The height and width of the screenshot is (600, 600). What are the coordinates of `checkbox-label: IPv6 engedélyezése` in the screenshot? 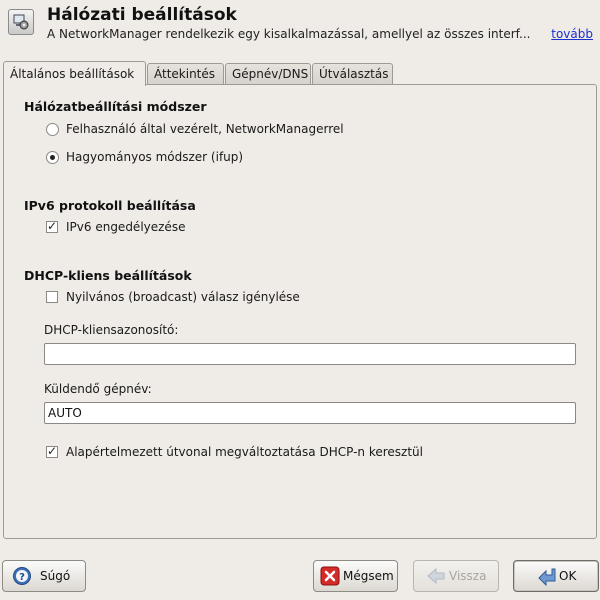 It's located at (126, 227).